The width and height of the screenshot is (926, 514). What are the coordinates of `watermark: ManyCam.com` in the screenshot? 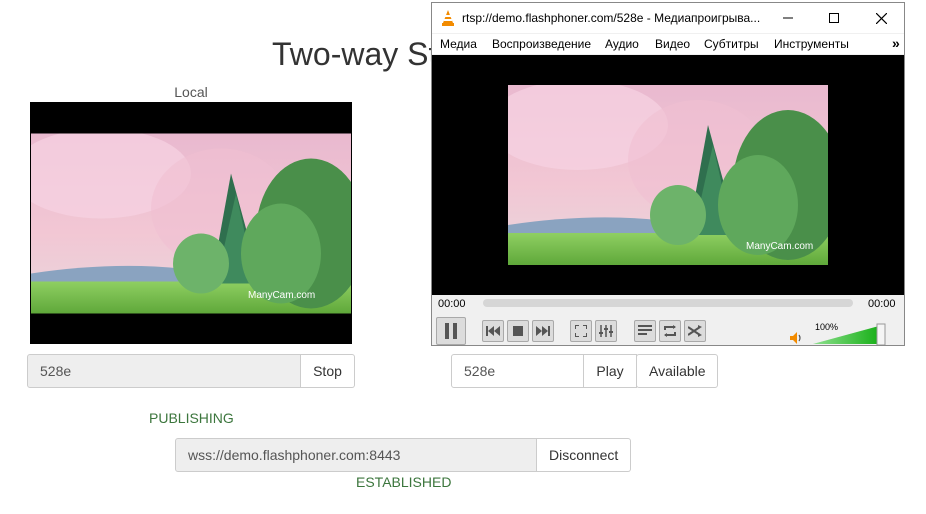 It's located at (282, 295).